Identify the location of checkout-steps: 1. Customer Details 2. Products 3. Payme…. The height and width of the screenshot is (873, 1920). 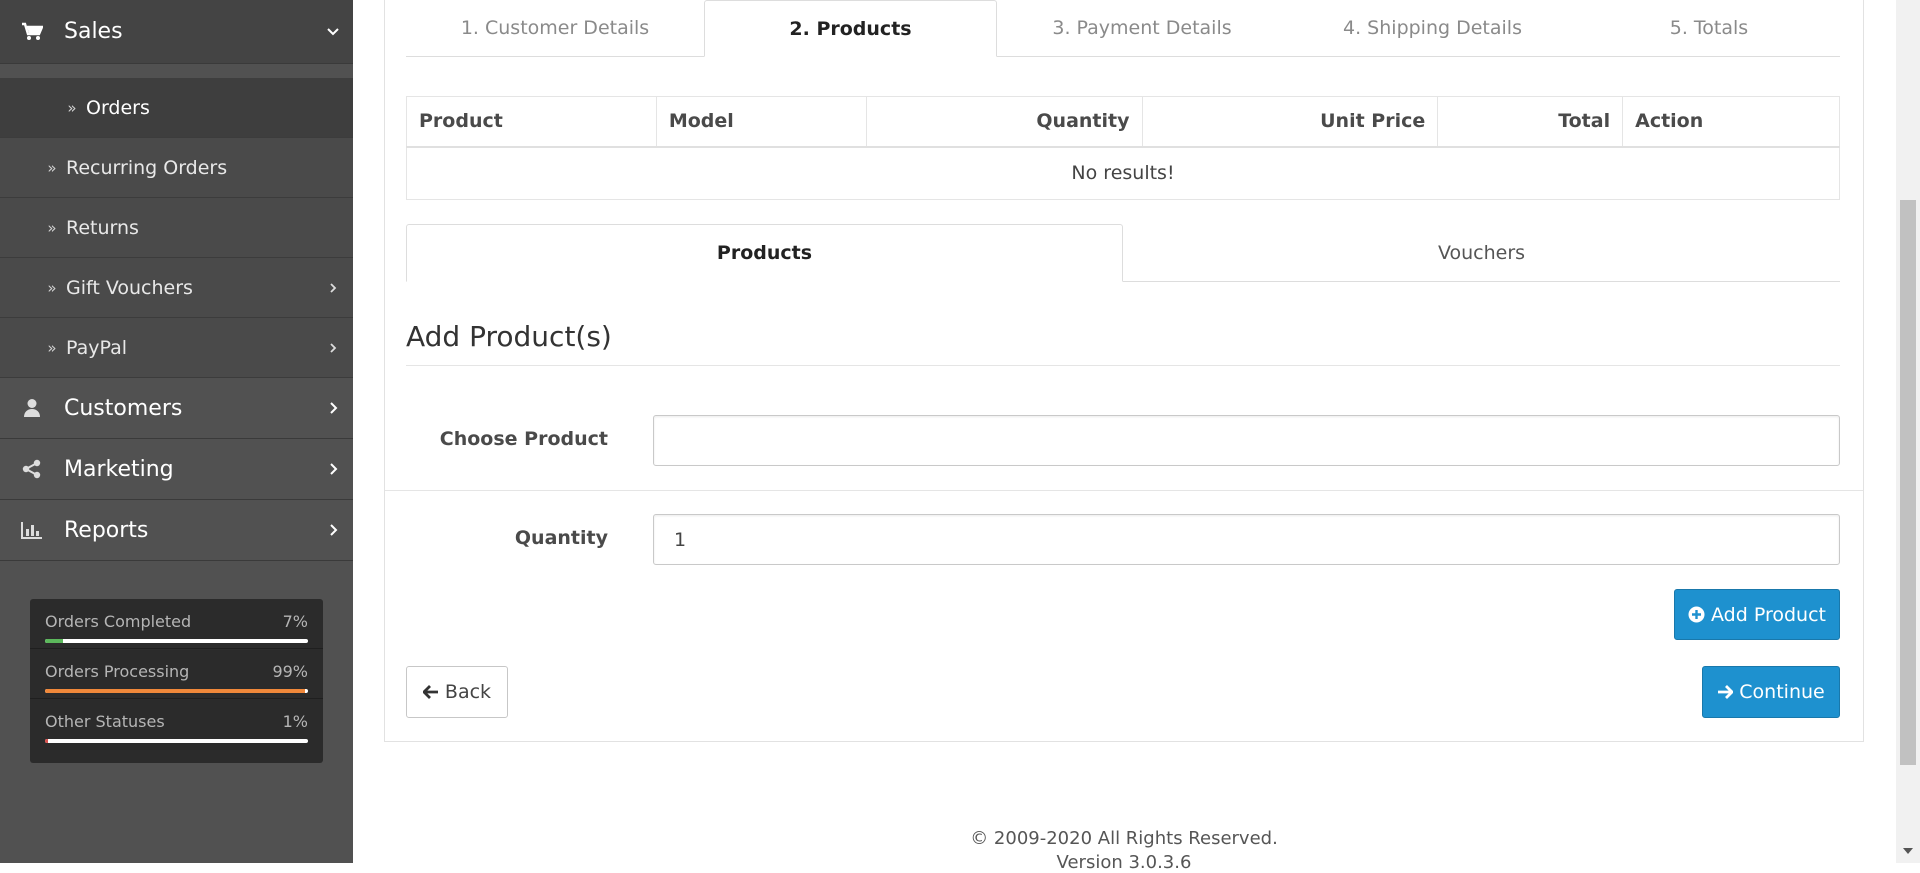
(1123, 29).